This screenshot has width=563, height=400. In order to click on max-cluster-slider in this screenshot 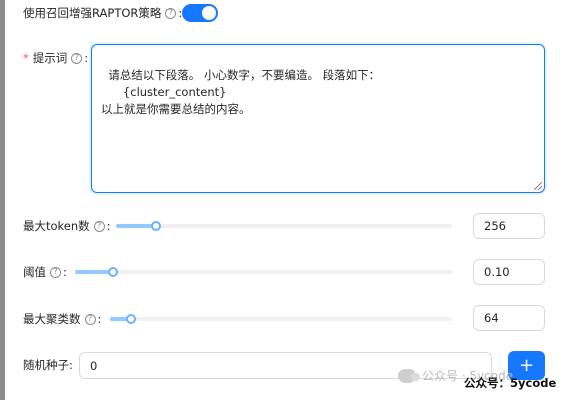, I will do `click(281, 319)`.